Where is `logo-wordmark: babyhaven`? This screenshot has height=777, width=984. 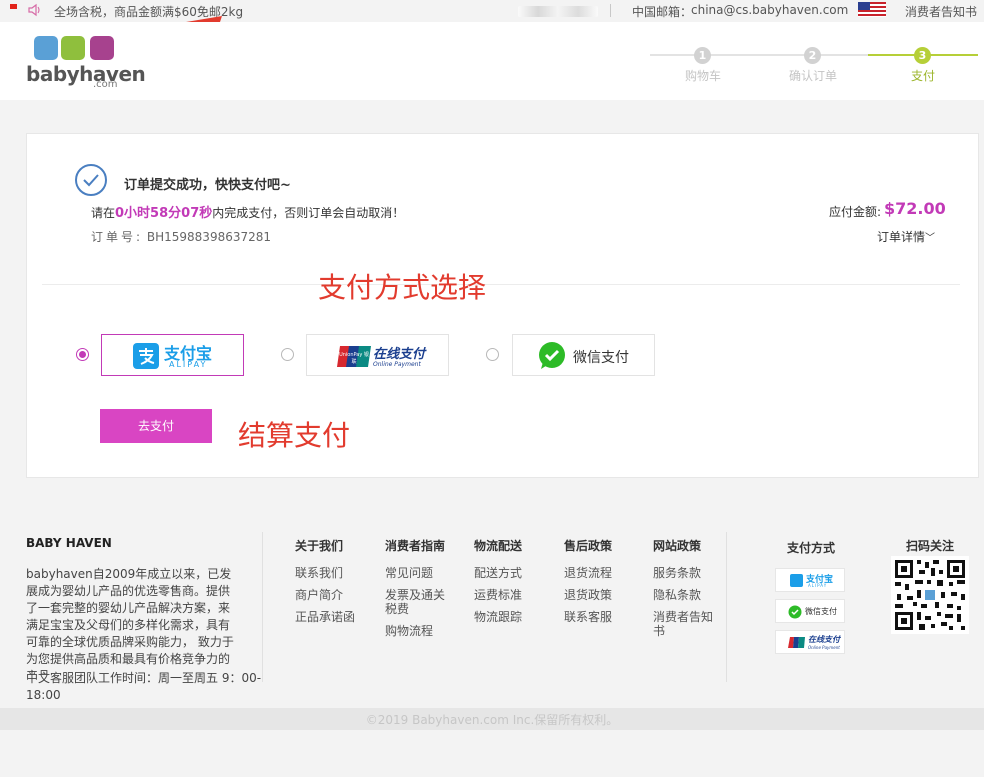
logo-wordmark: babyhaven is located at coordinates (86, 74).